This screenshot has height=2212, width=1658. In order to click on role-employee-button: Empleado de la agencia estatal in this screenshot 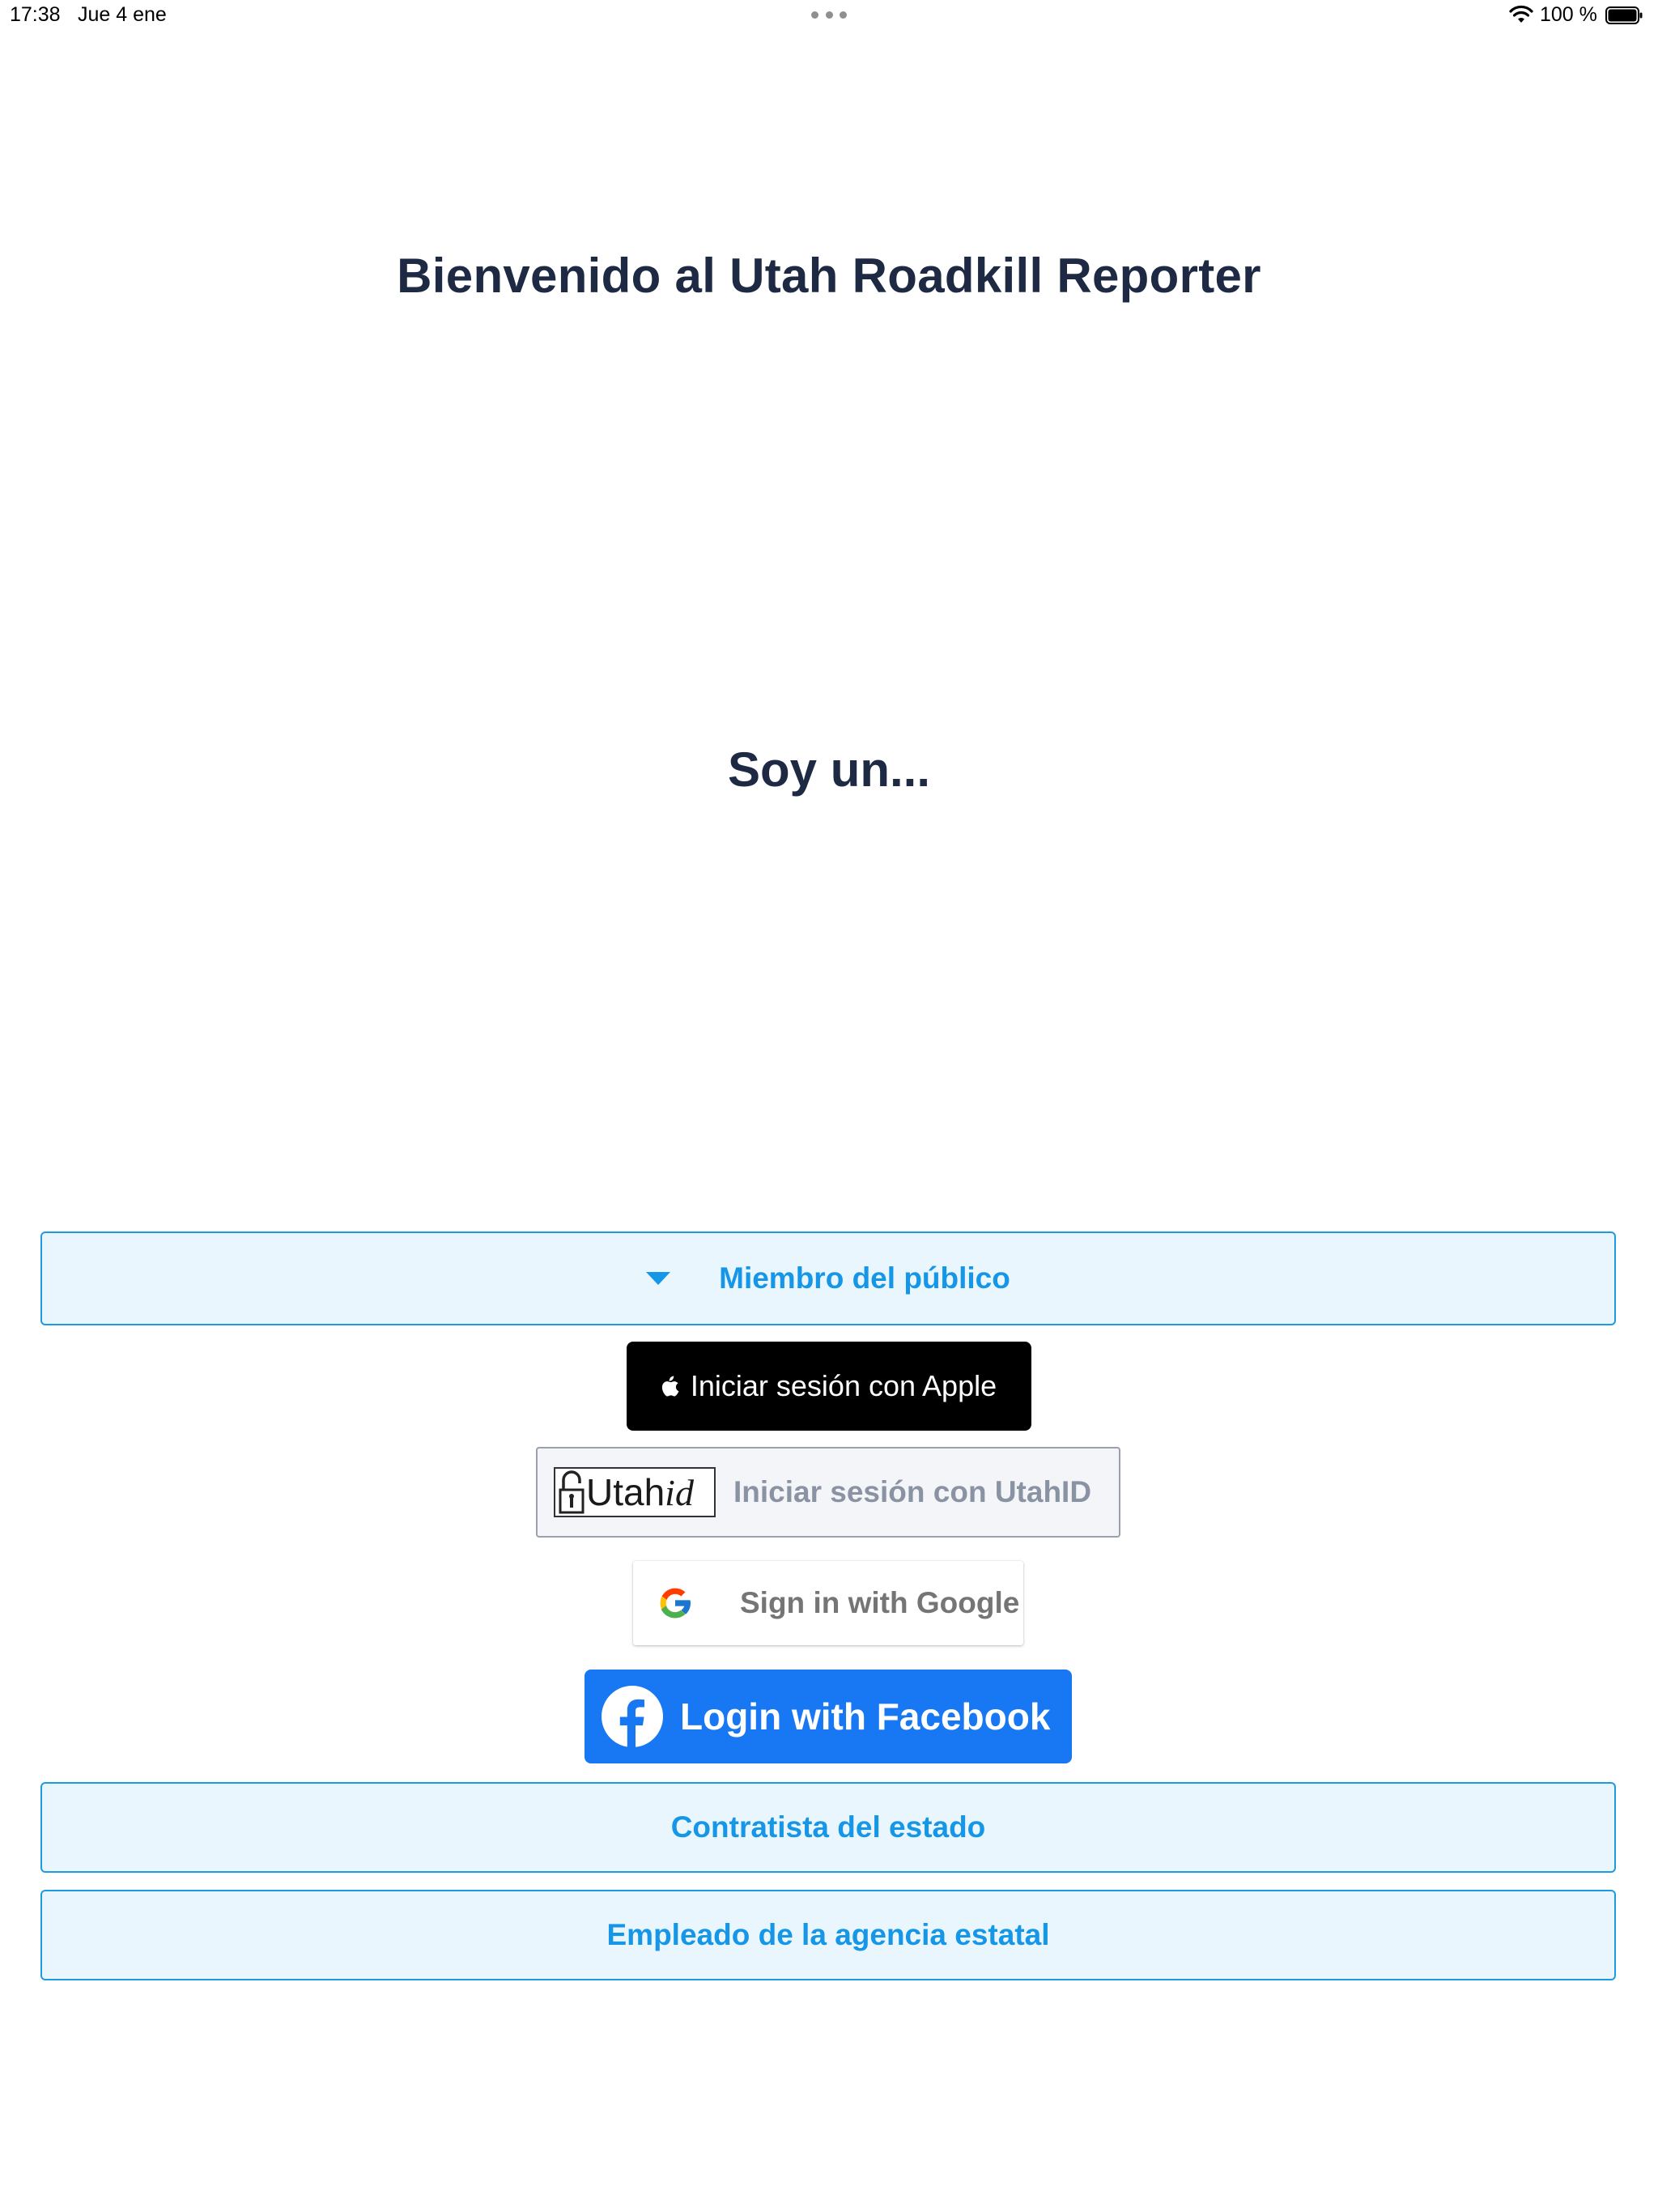, I will do `click(828, 1935)`.